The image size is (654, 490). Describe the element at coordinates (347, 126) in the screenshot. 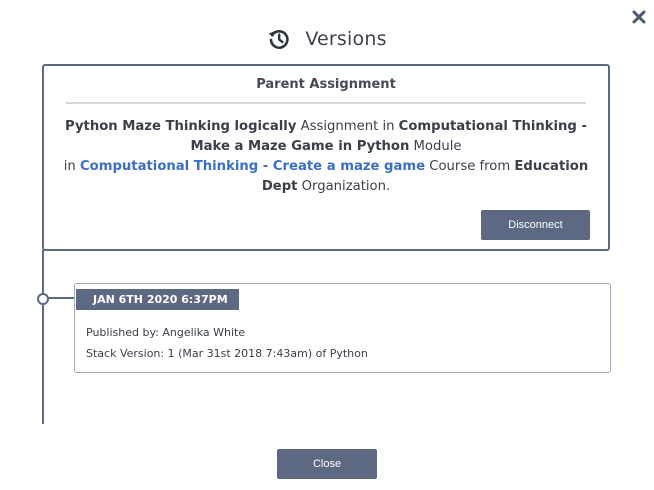

I see `text-assignment-in: Assignment in` at that location.